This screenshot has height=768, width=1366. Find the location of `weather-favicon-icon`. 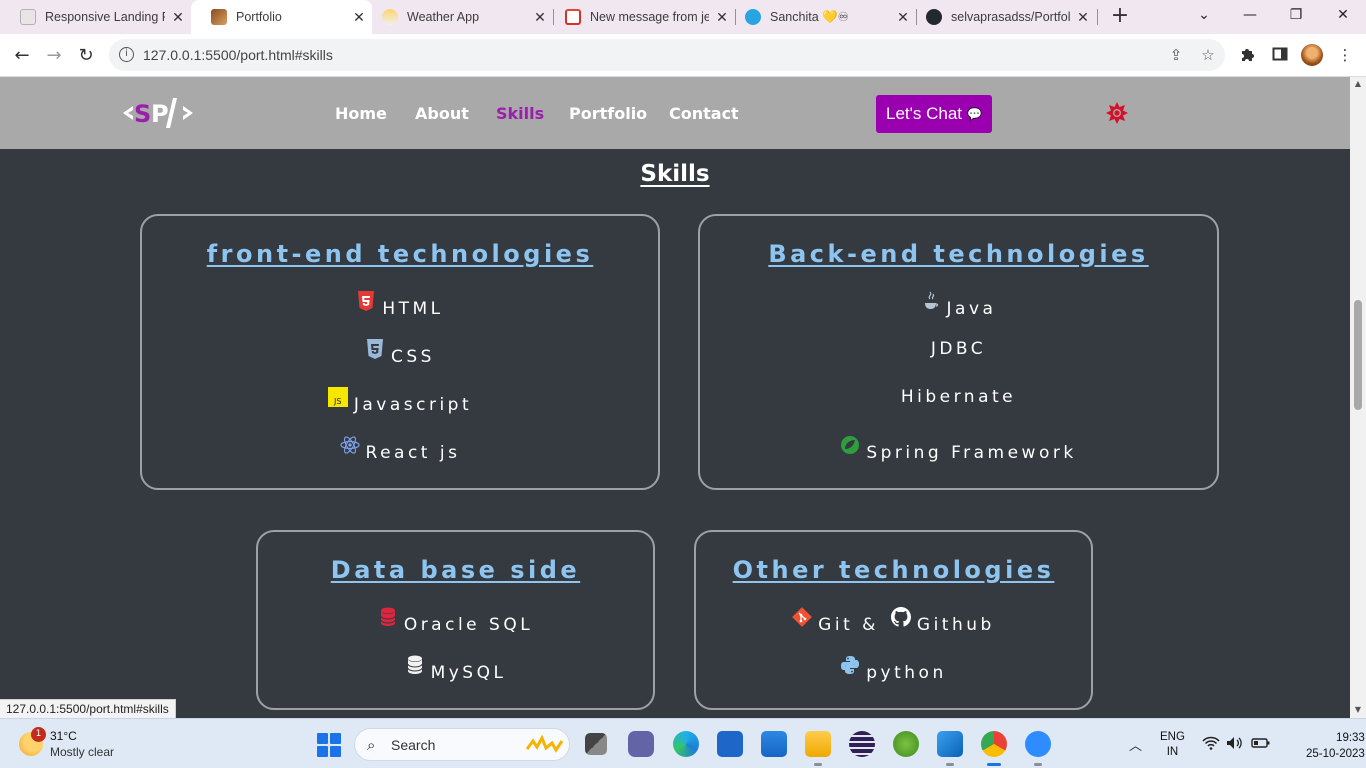

weather-favicon-icon is located at coordinates (390, 17).